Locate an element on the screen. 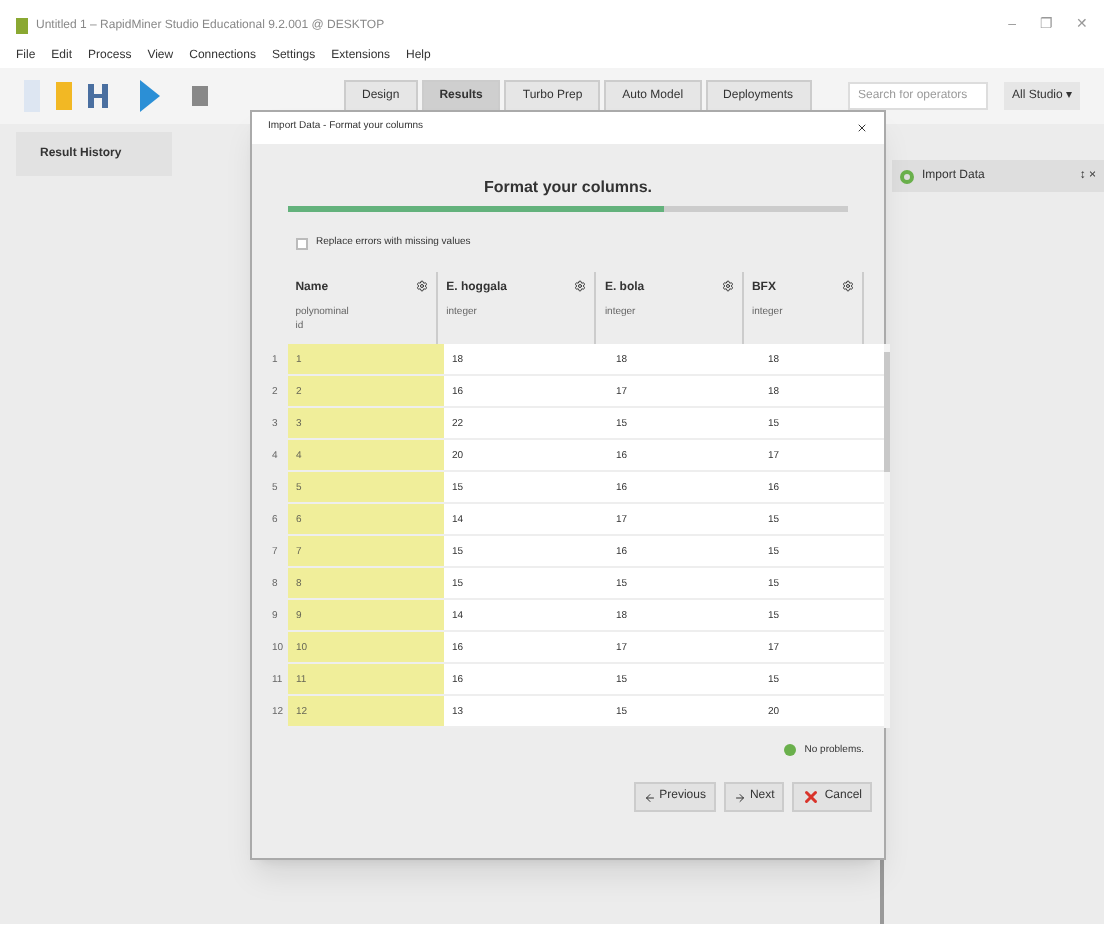  import-icon is located at coordinates (907, 176).